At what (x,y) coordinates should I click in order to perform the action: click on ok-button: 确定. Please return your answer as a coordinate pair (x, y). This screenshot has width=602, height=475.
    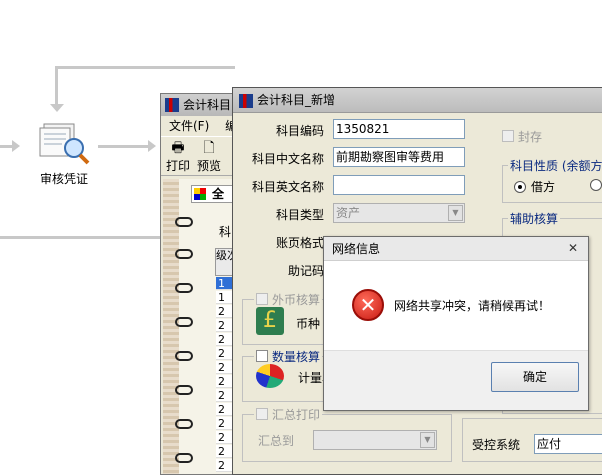
    Looking at the image, I should click on (535, 377).